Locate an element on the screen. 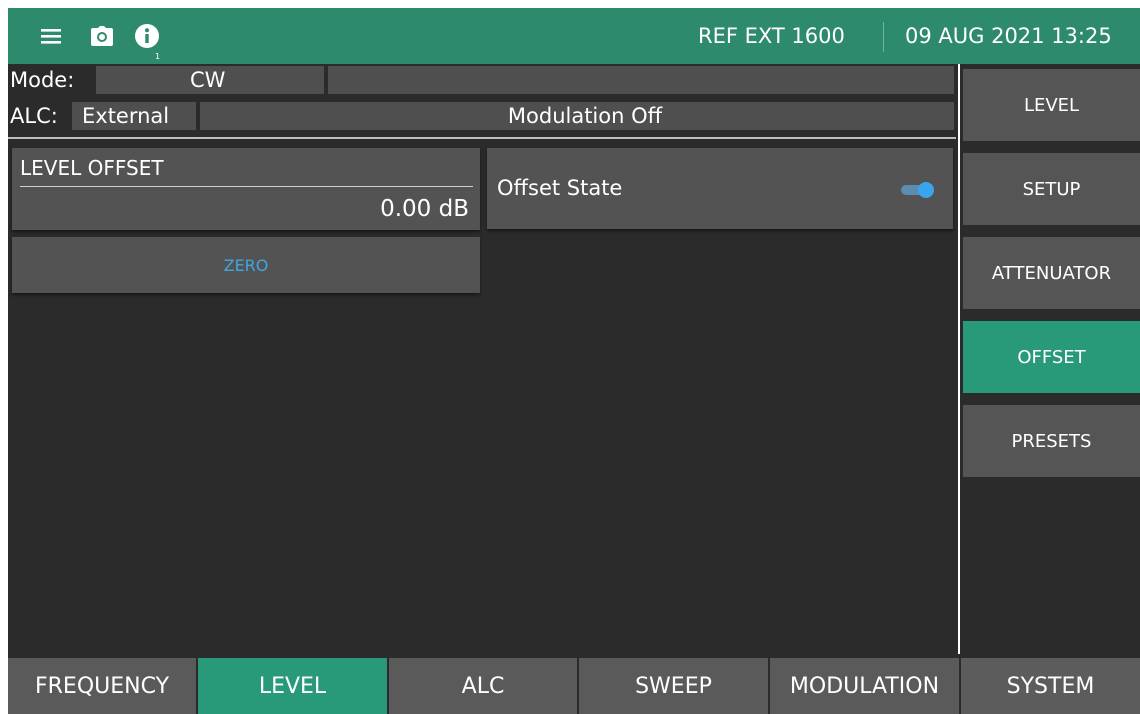 This screenshot has width=1140, height=714. tab-alc: ALC is located at coordinates (483, 686).